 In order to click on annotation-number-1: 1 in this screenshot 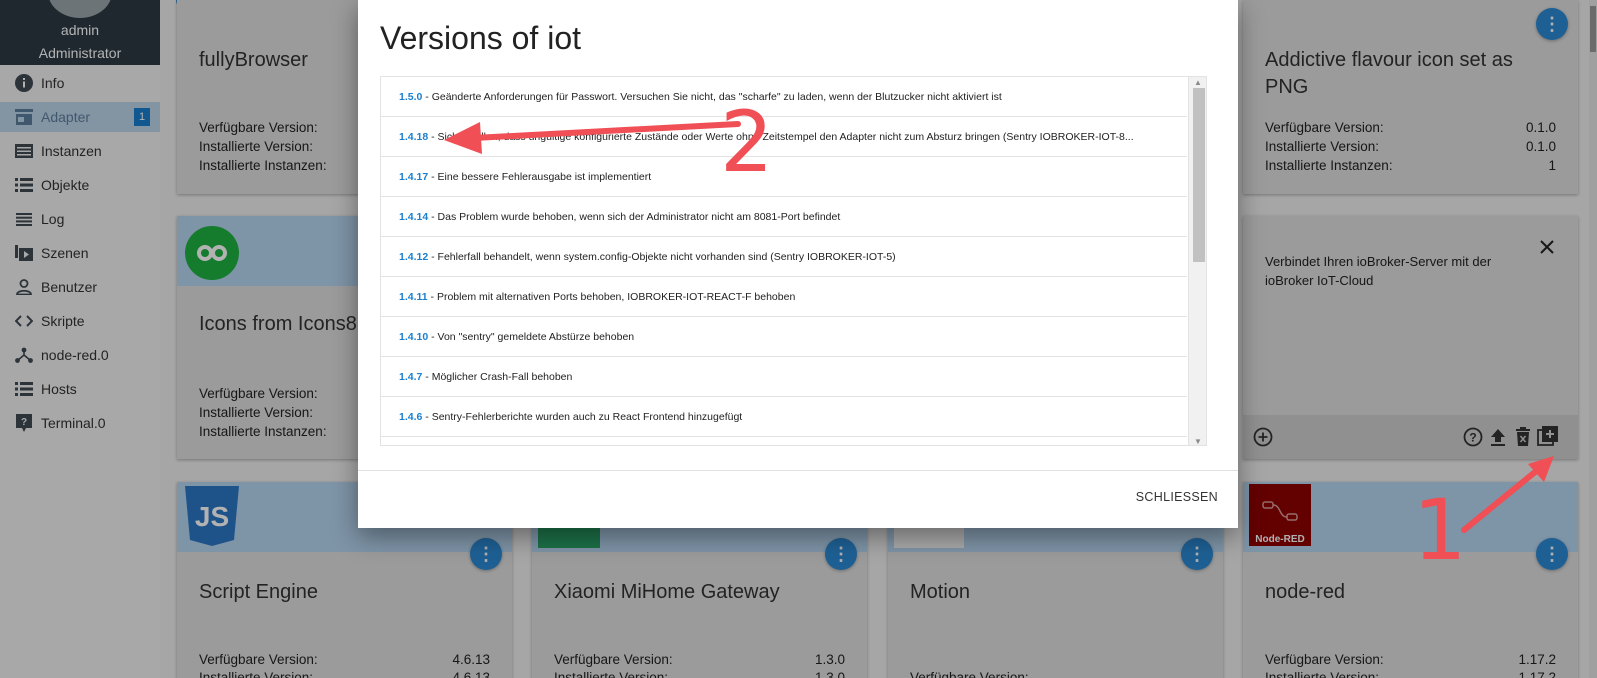, I will do `click(1440, 530)`.